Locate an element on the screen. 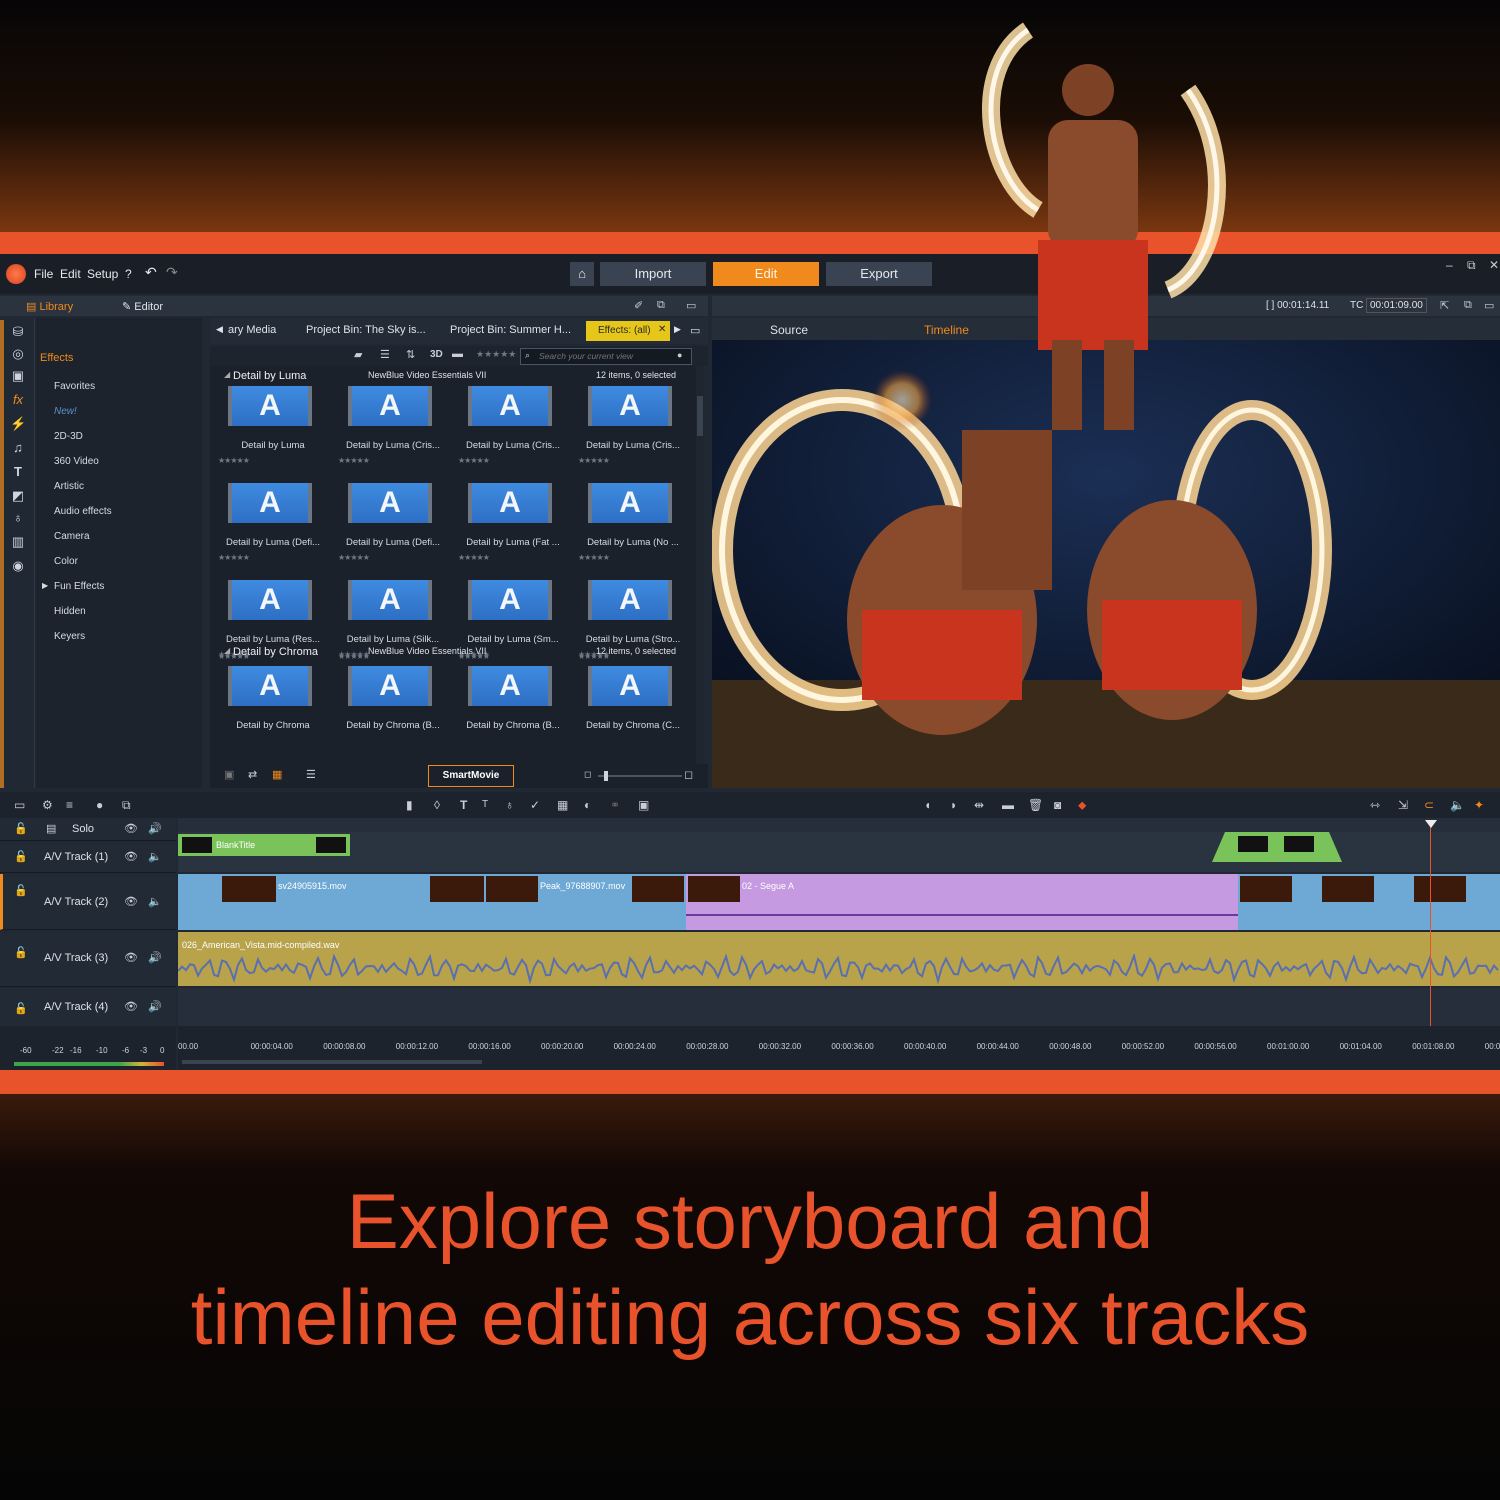  mark-out-icon: ◗ is located at coordinates (953, 805).